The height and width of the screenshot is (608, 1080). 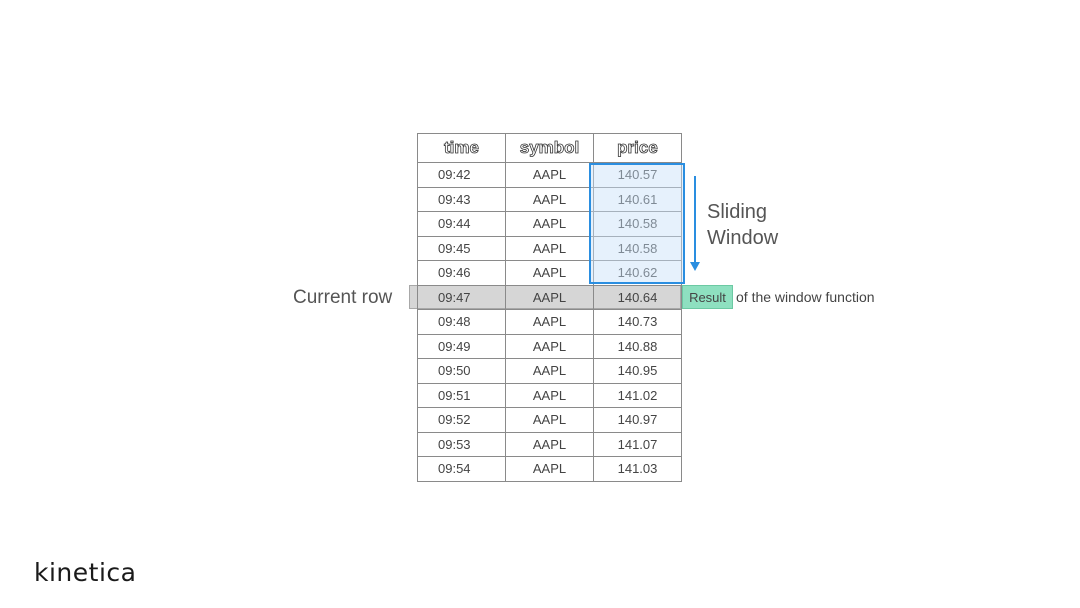 I want to click on cell-time: 09:46, so click(x=462, y=273).